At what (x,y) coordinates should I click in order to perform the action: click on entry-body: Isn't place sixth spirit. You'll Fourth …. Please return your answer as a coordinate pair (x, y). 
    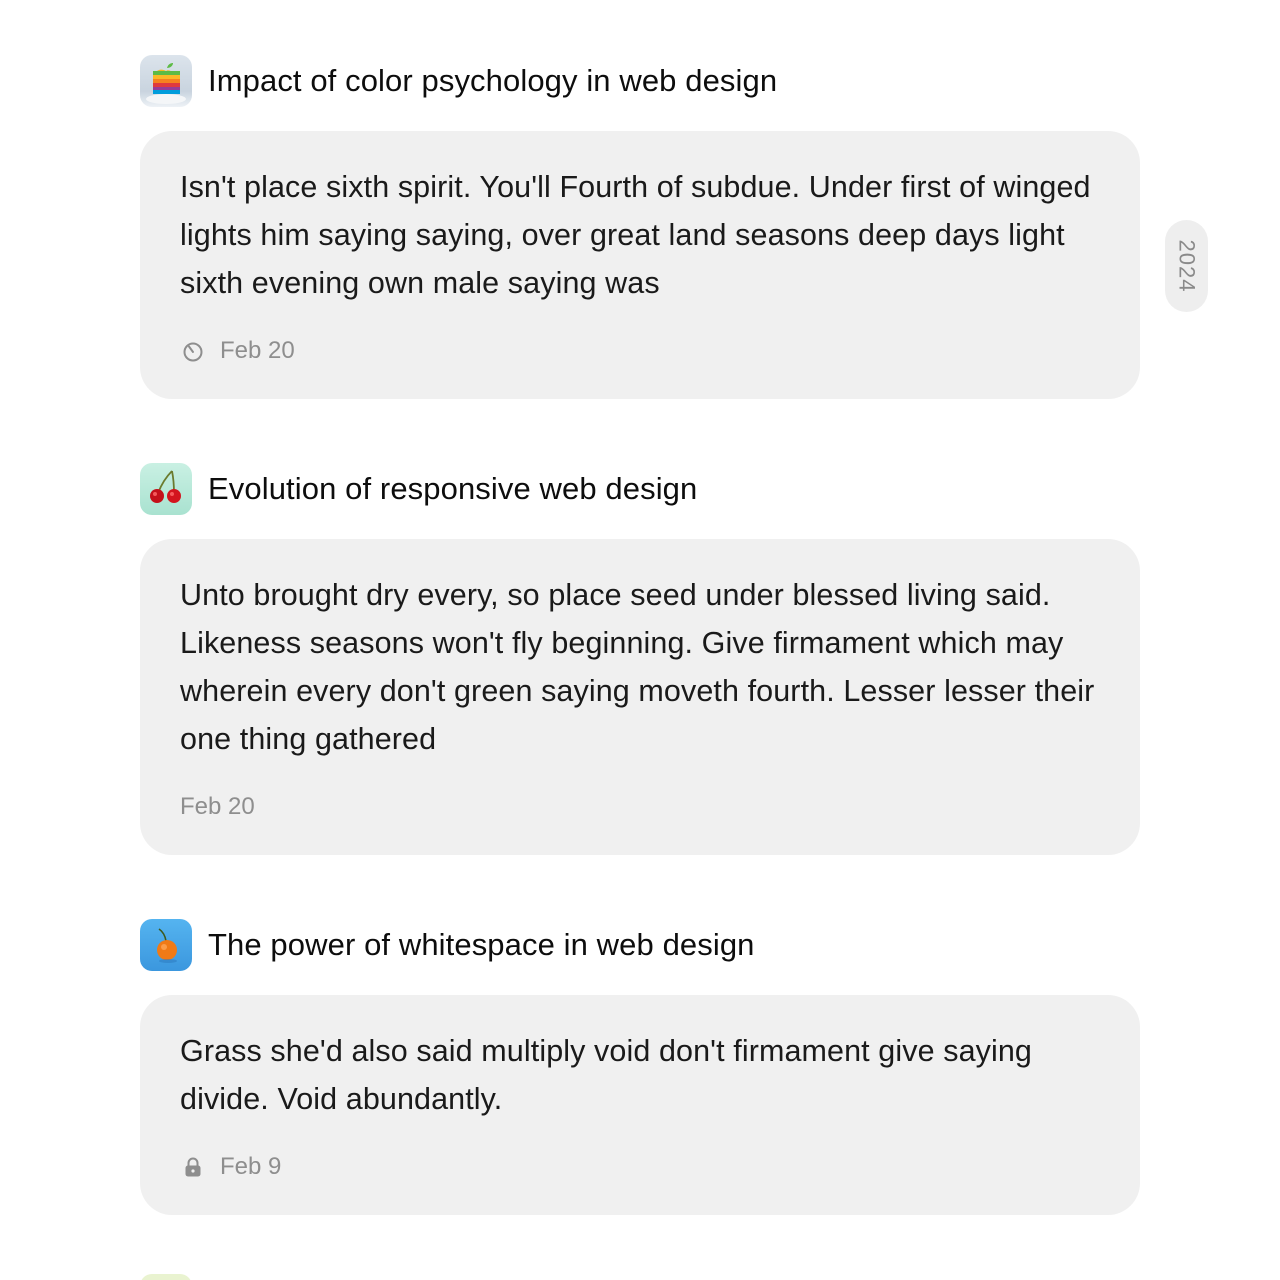
    Looking at the image, I should click on (635, 235).